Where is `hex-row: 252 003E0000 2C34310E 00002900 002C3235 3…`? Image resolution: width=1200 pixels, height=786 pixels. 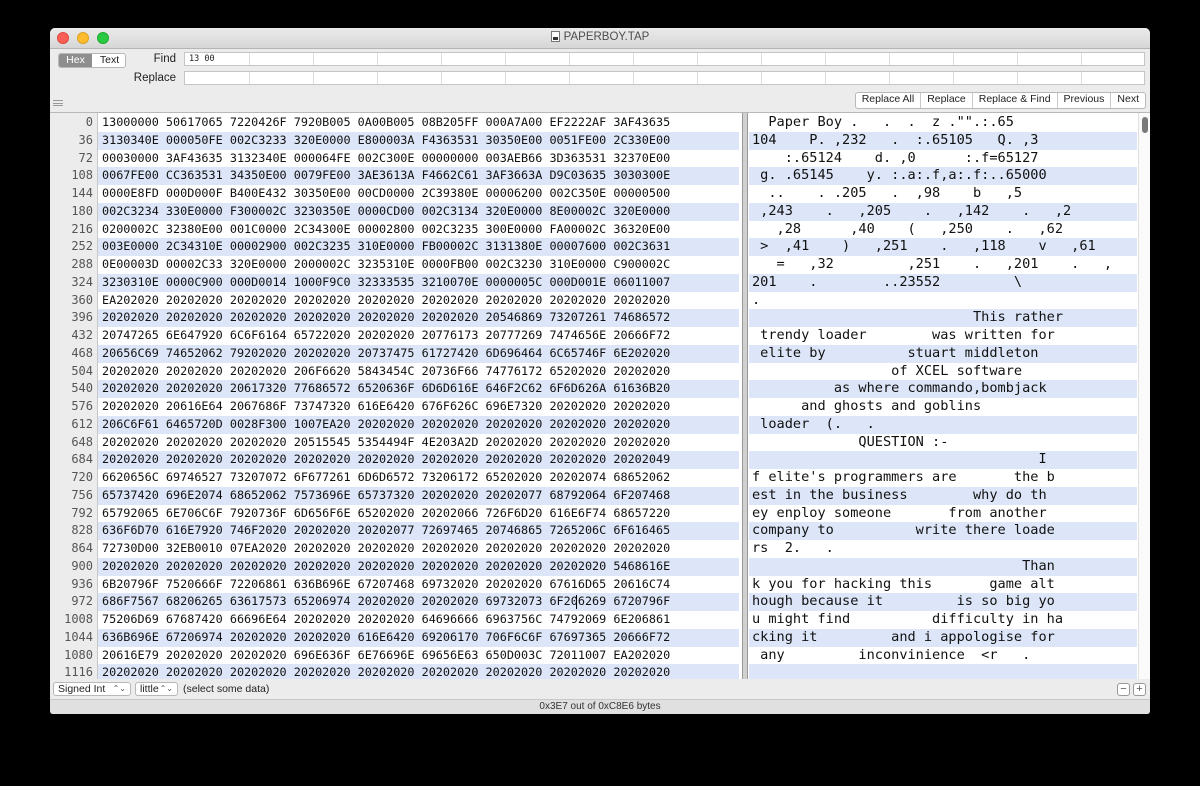 hex-row: 252 003E0000 2C34310E 00002900 002C3235 3… is located at coordinates (595, 247).